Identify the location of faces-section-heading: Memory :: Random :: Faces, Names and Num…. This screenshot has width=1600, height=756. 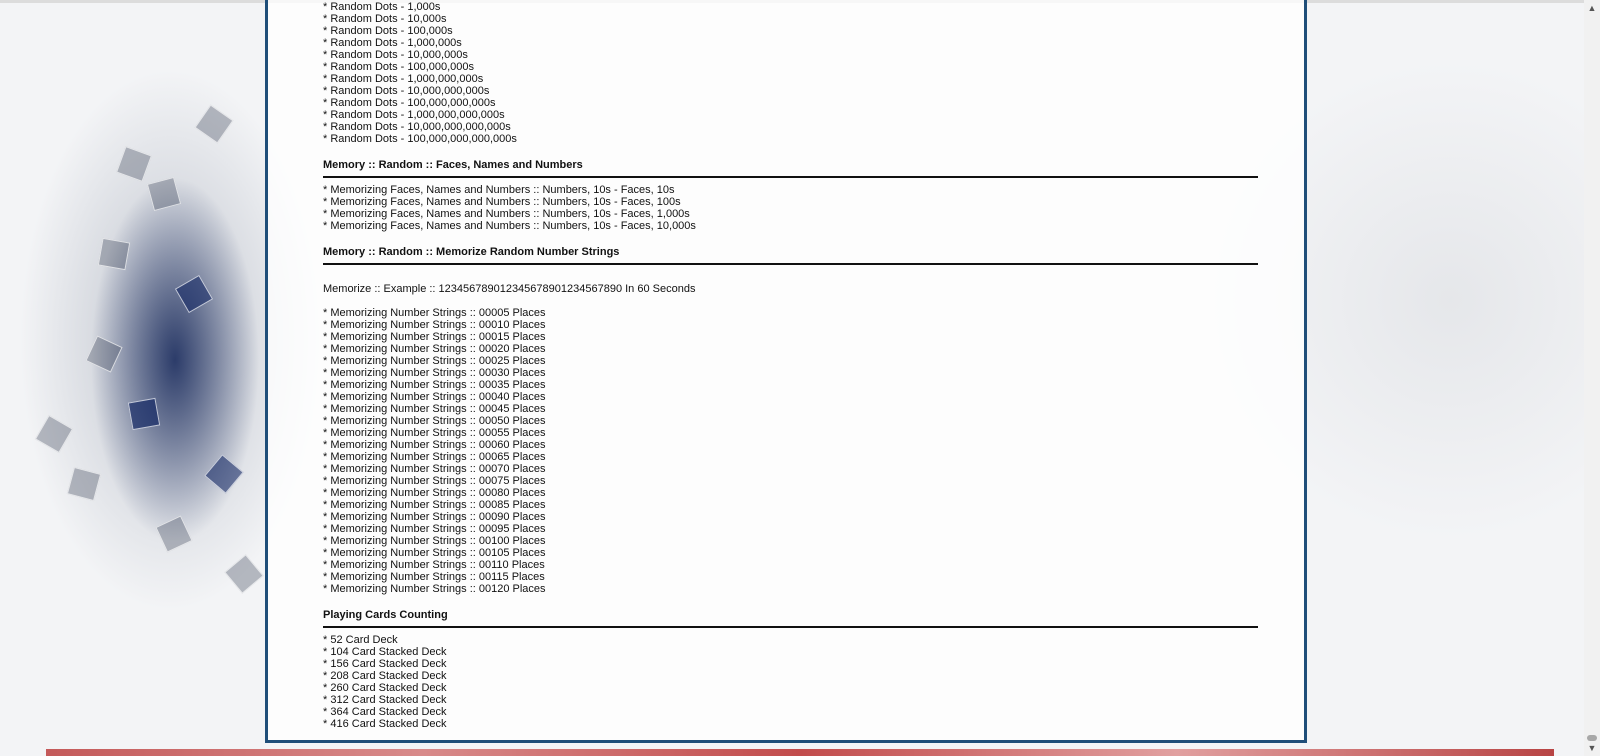
(453, 165).